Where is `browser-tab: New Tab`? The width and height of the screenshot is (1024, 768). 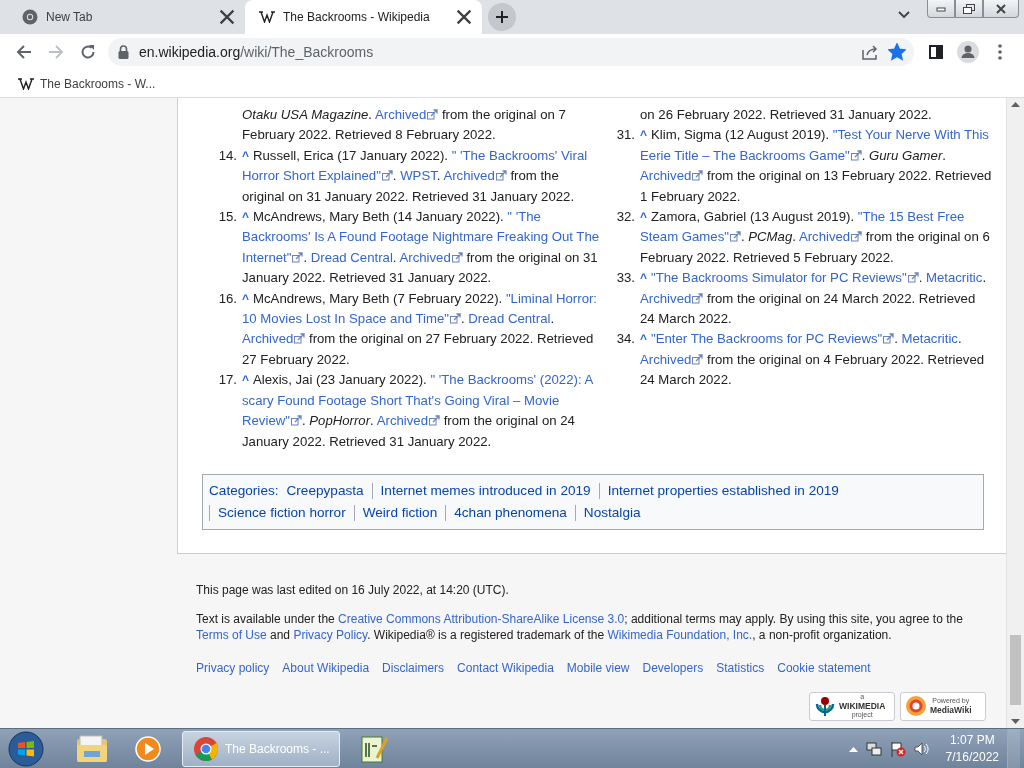
browser-tab: New Tab is located at coordinates (126, 17).